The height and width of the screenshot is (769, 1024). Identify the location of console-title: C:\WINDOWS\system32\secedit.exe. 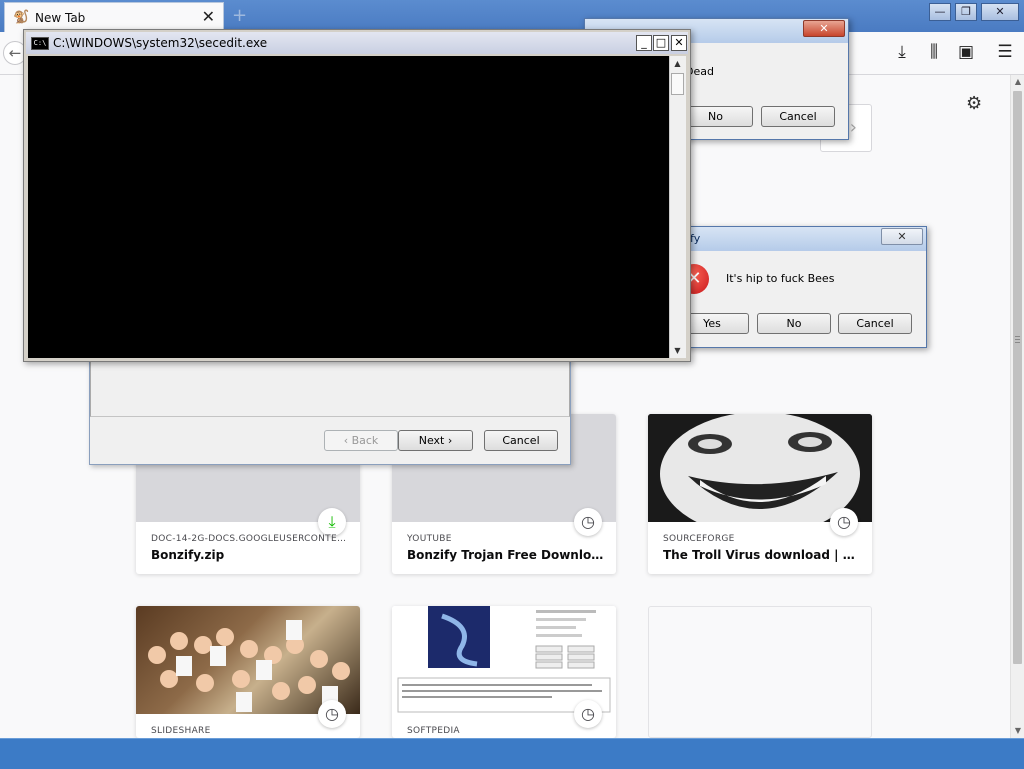
(160, 43).